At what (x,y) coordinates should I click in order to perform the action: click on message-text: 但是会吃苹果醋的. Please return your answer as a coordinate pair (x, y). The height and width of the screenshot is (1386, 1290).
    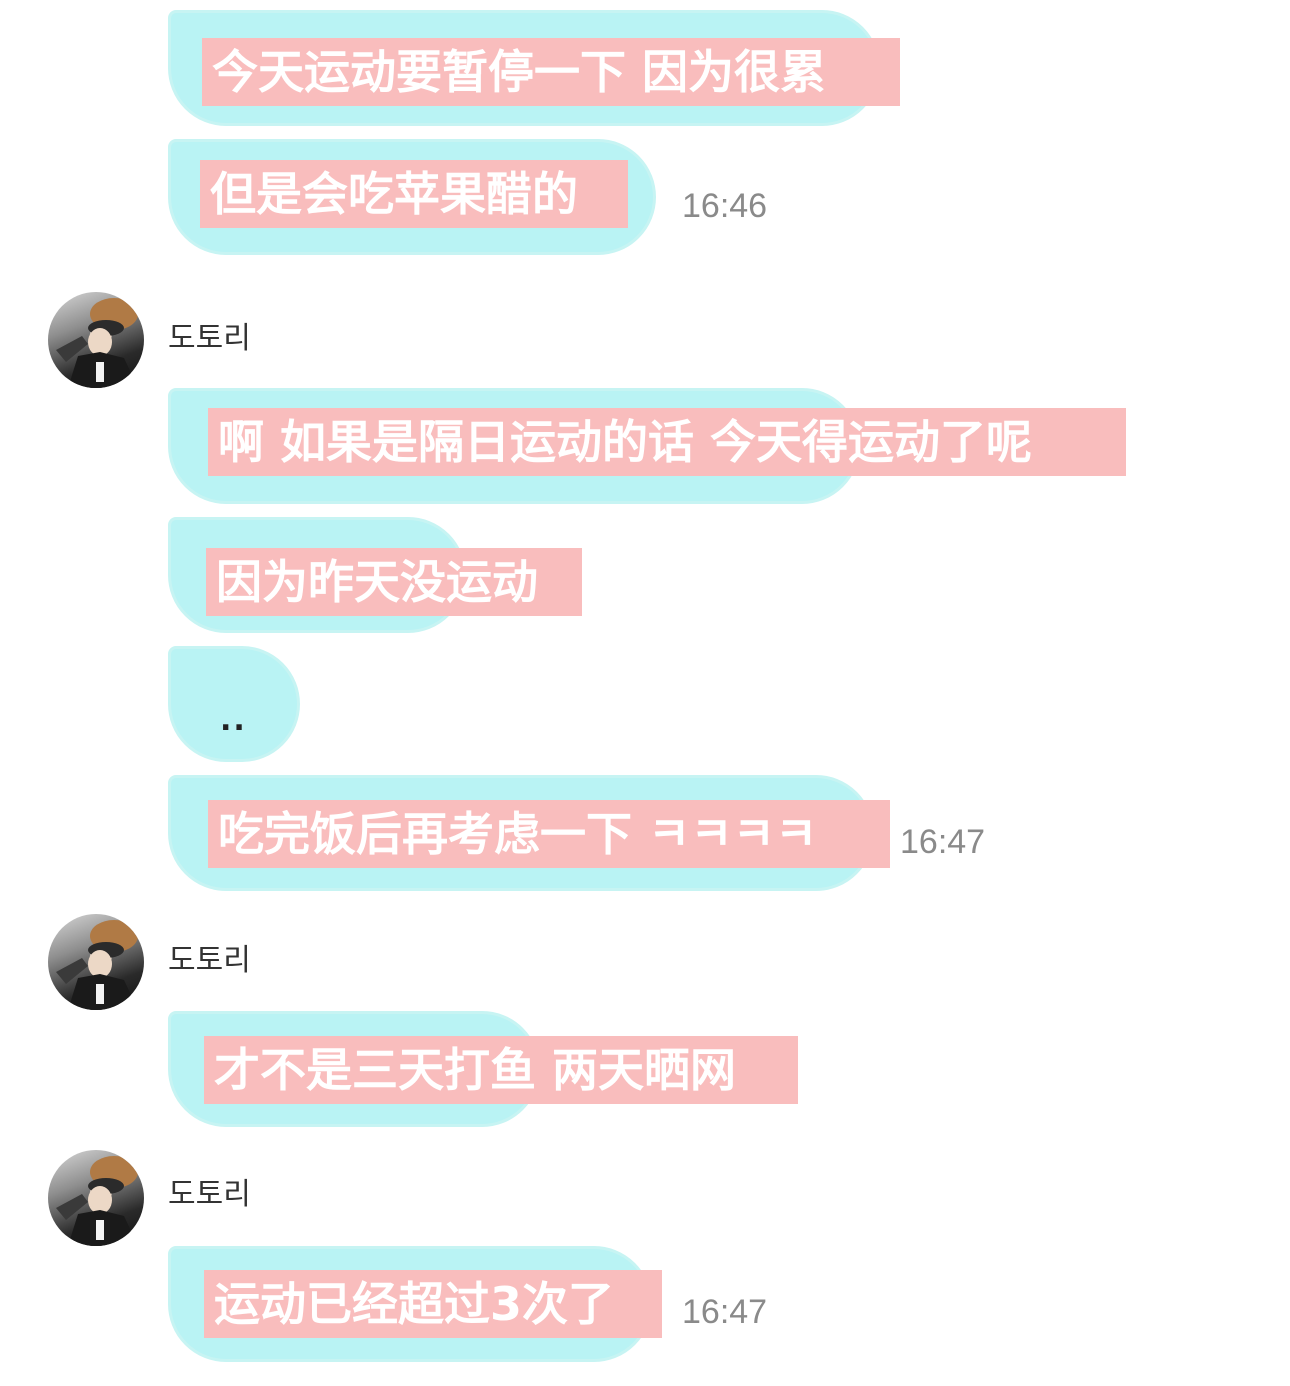
    Looking at the image, I should click on (414, 194).